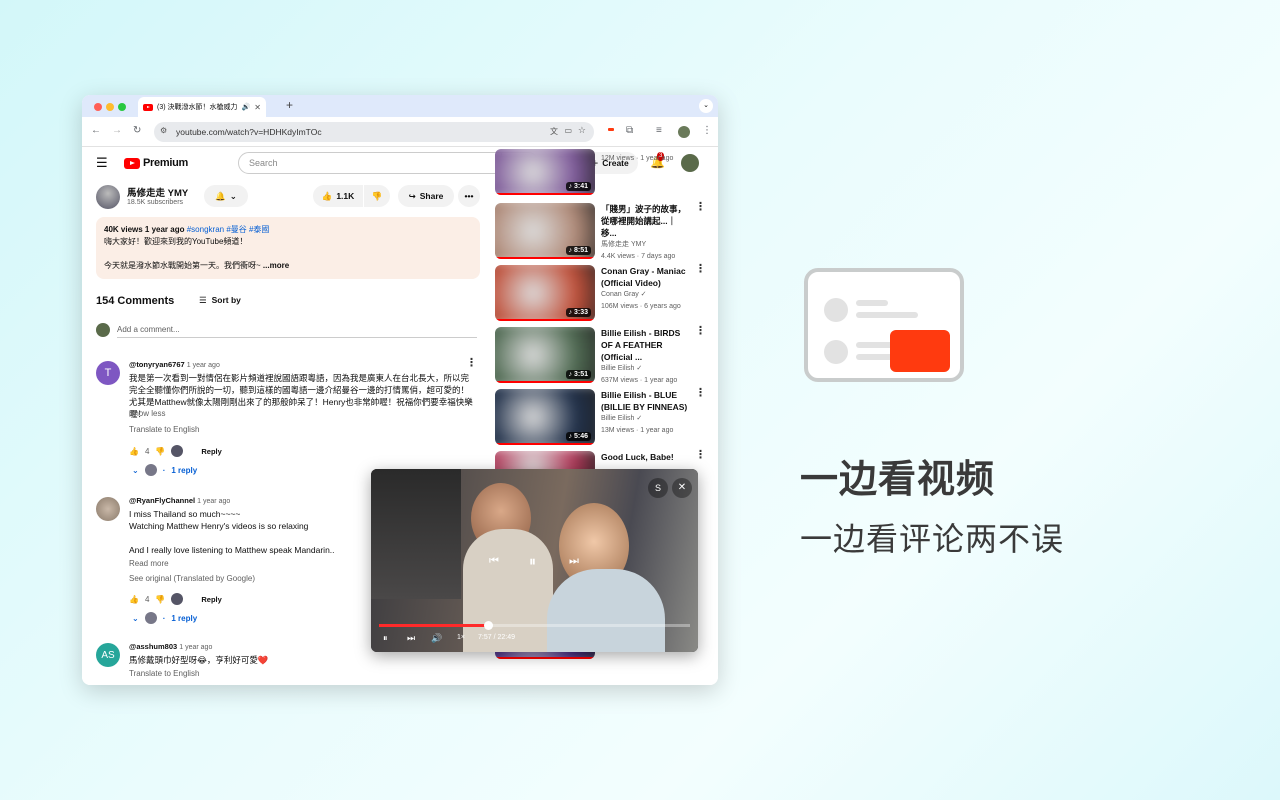  Describe the element at coordinates (102, 163) in the screenshot. I see `hamburger-menu-icon: ☰` at that location.